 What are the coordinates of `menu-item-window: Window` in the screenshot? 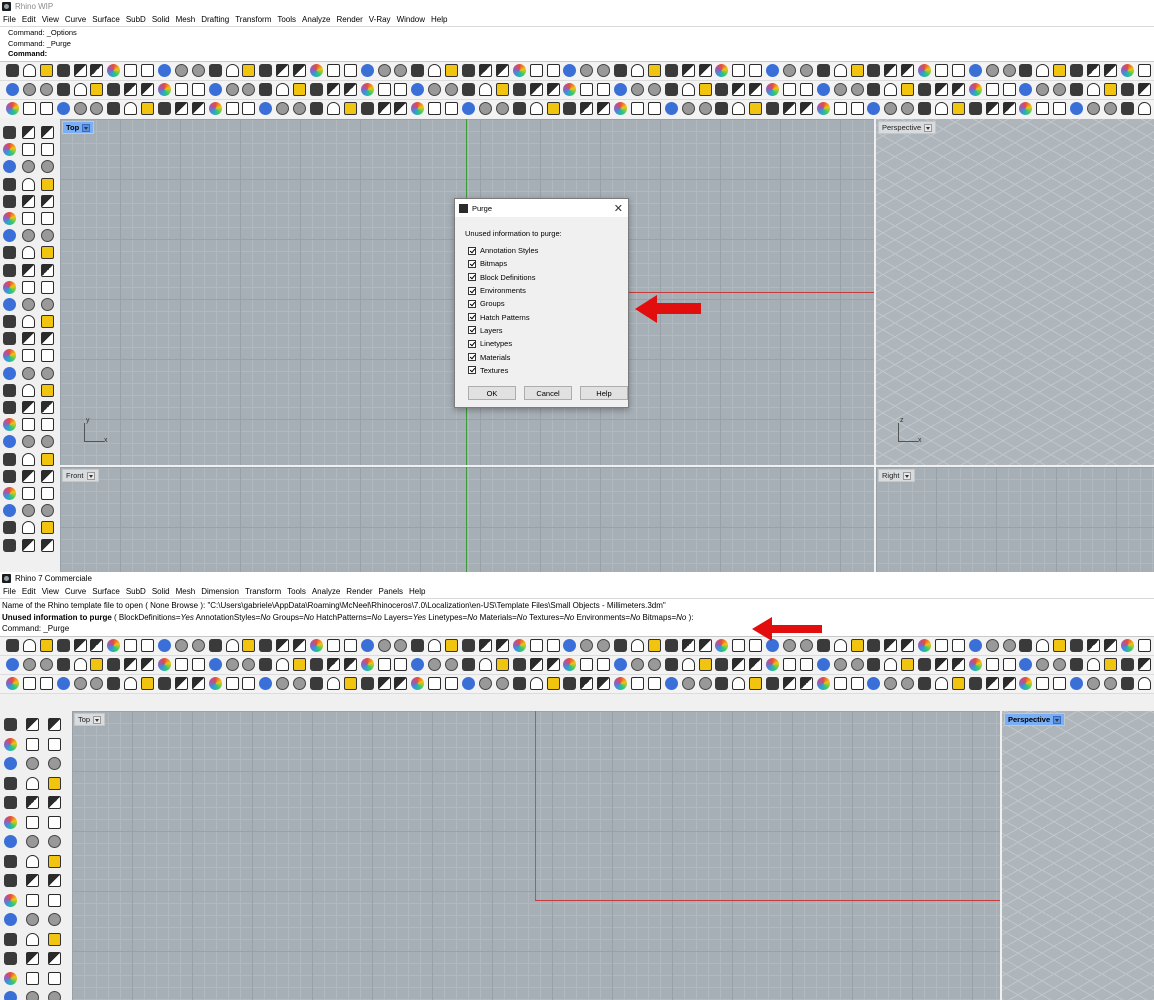 It's located at (411, 19).